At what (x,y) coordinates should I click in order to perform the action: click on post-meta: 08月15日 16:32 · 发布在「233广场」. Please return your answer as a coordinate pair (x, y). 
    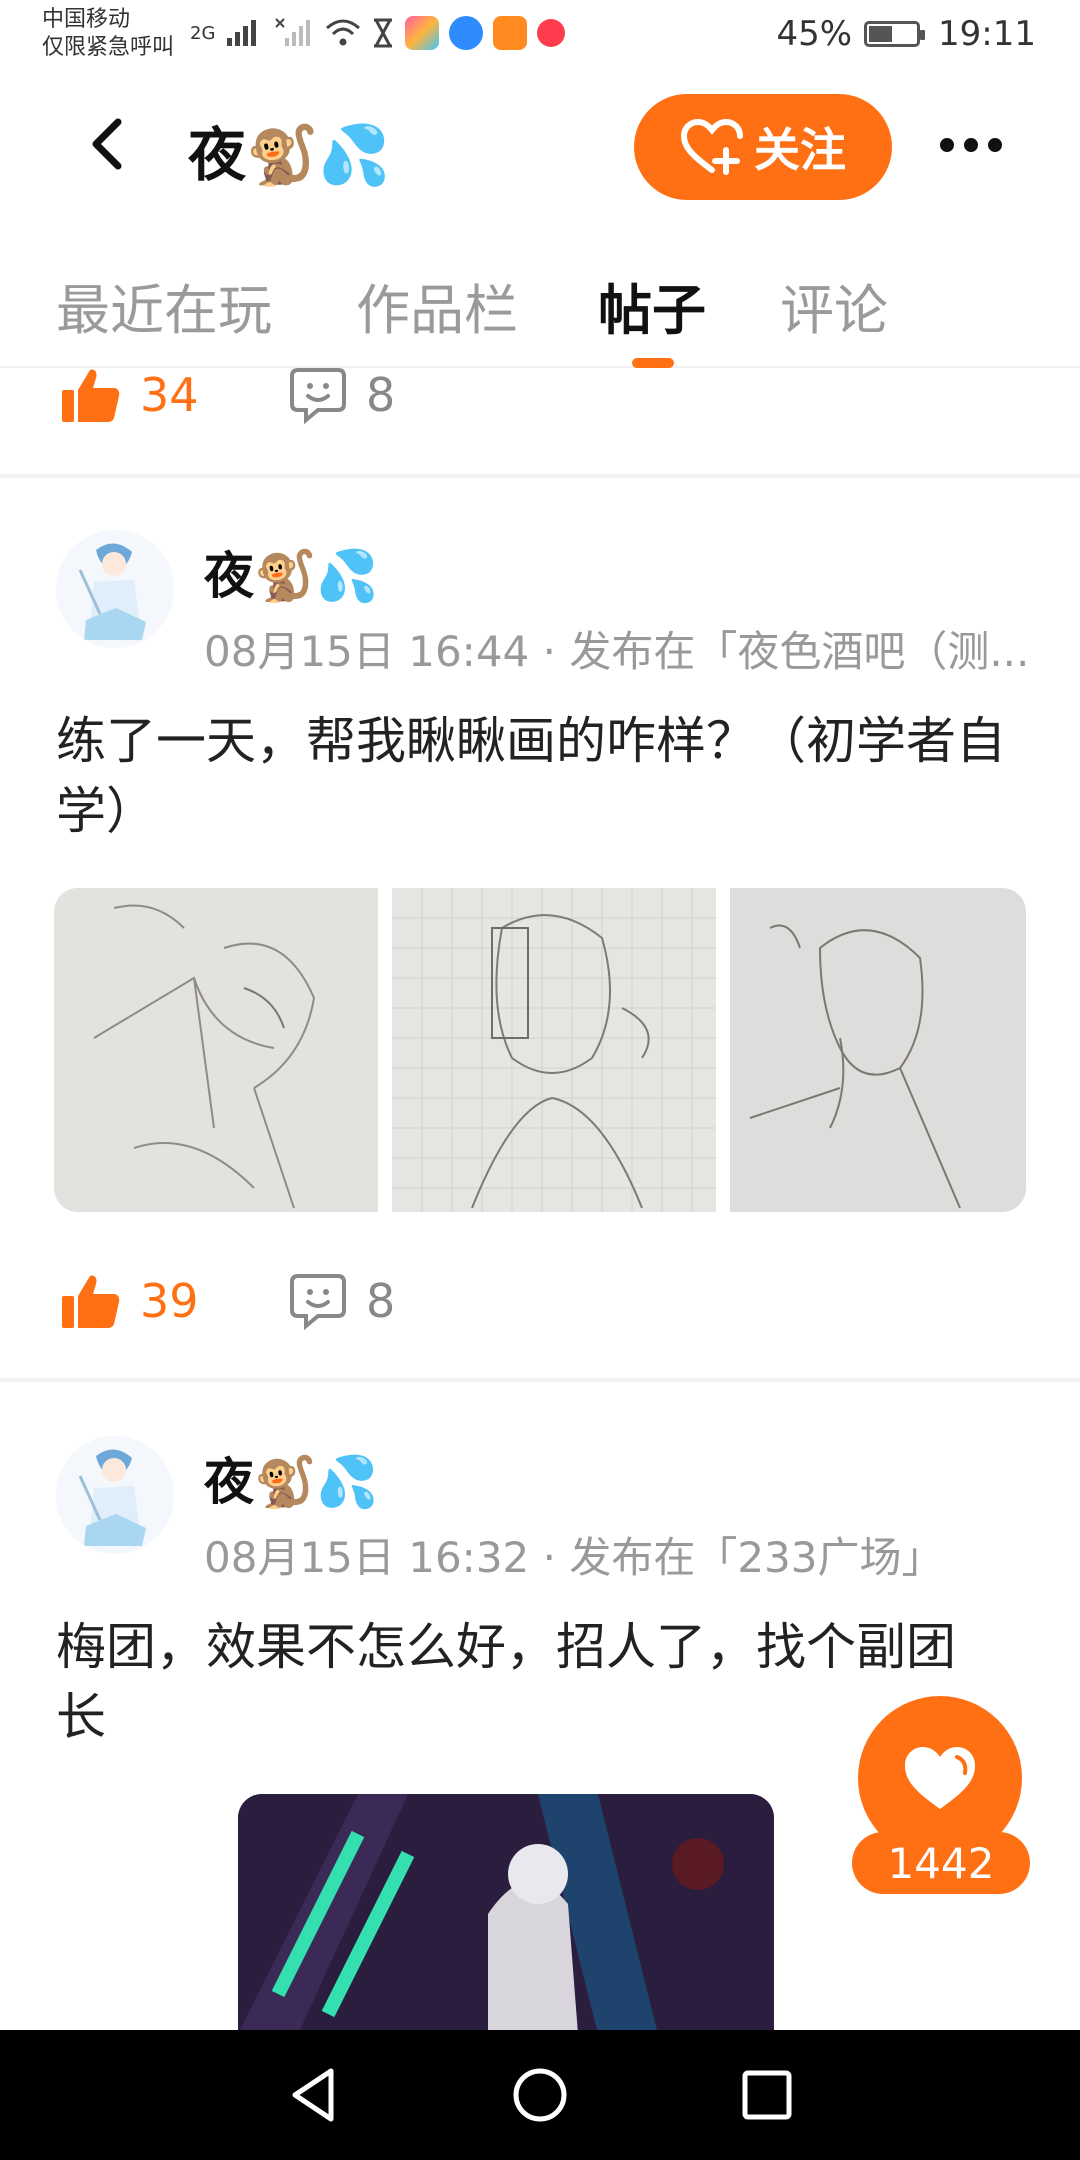
    Looking at the image, I should click on (574, 1557).